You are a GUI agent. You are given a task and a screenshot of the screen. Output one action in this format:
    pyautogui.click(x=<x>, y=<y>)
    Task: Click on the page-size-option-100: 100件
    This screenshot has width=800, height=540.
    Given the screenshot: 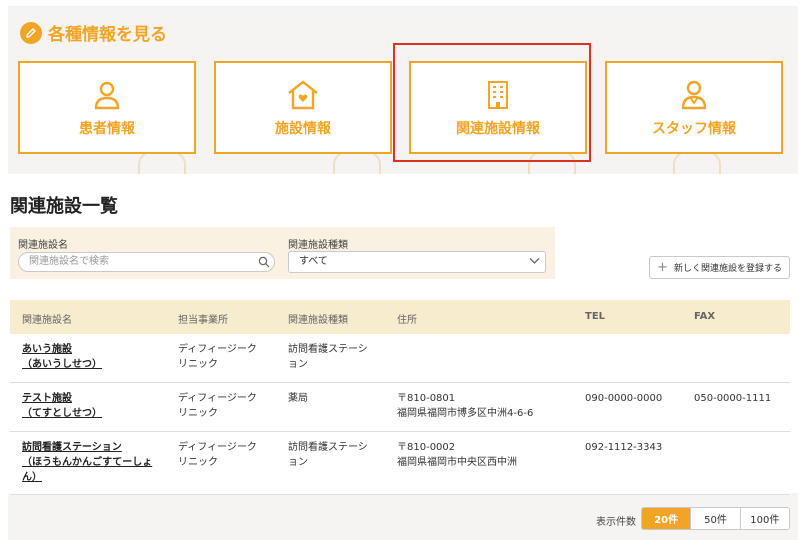 What is the action you would take?
    pyautogui.click(x=764, y=518)
    